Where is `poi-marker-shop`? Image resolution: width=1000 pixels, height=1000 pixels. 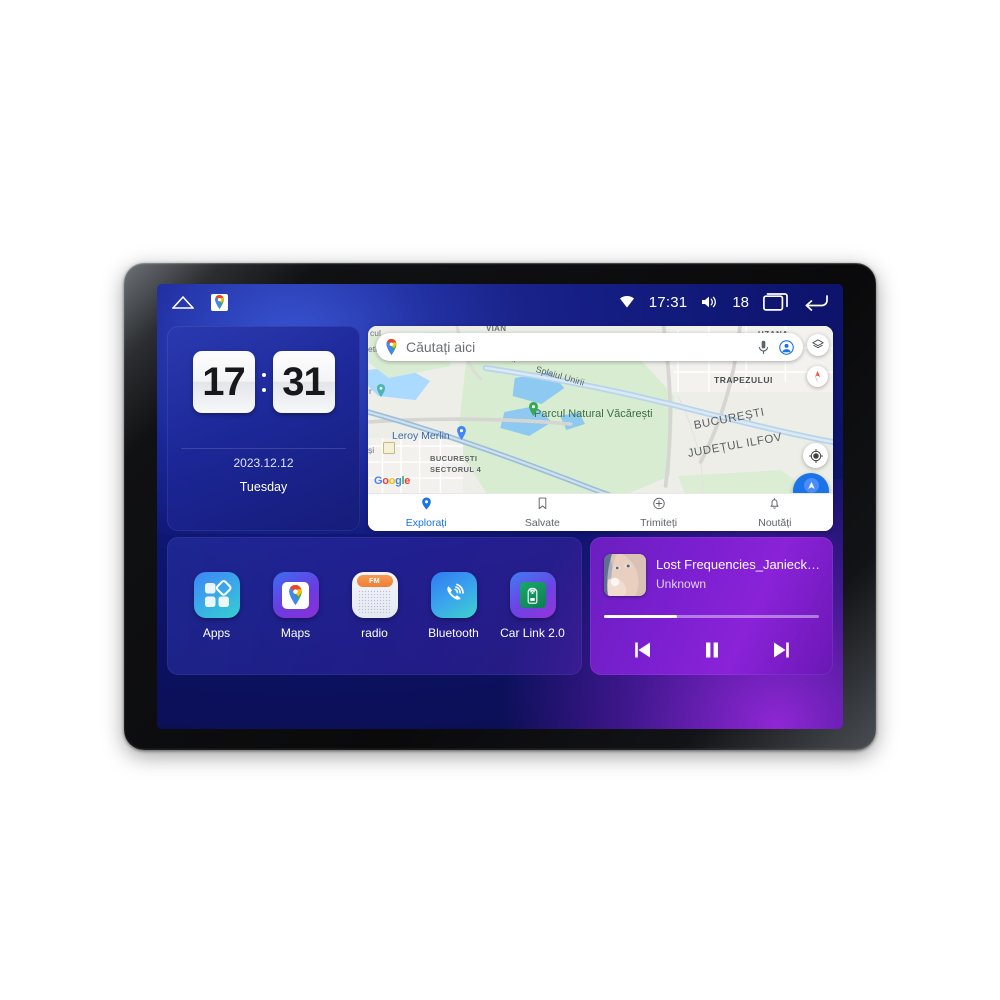
poi-marker-shop is located at coordinates (389, 448).